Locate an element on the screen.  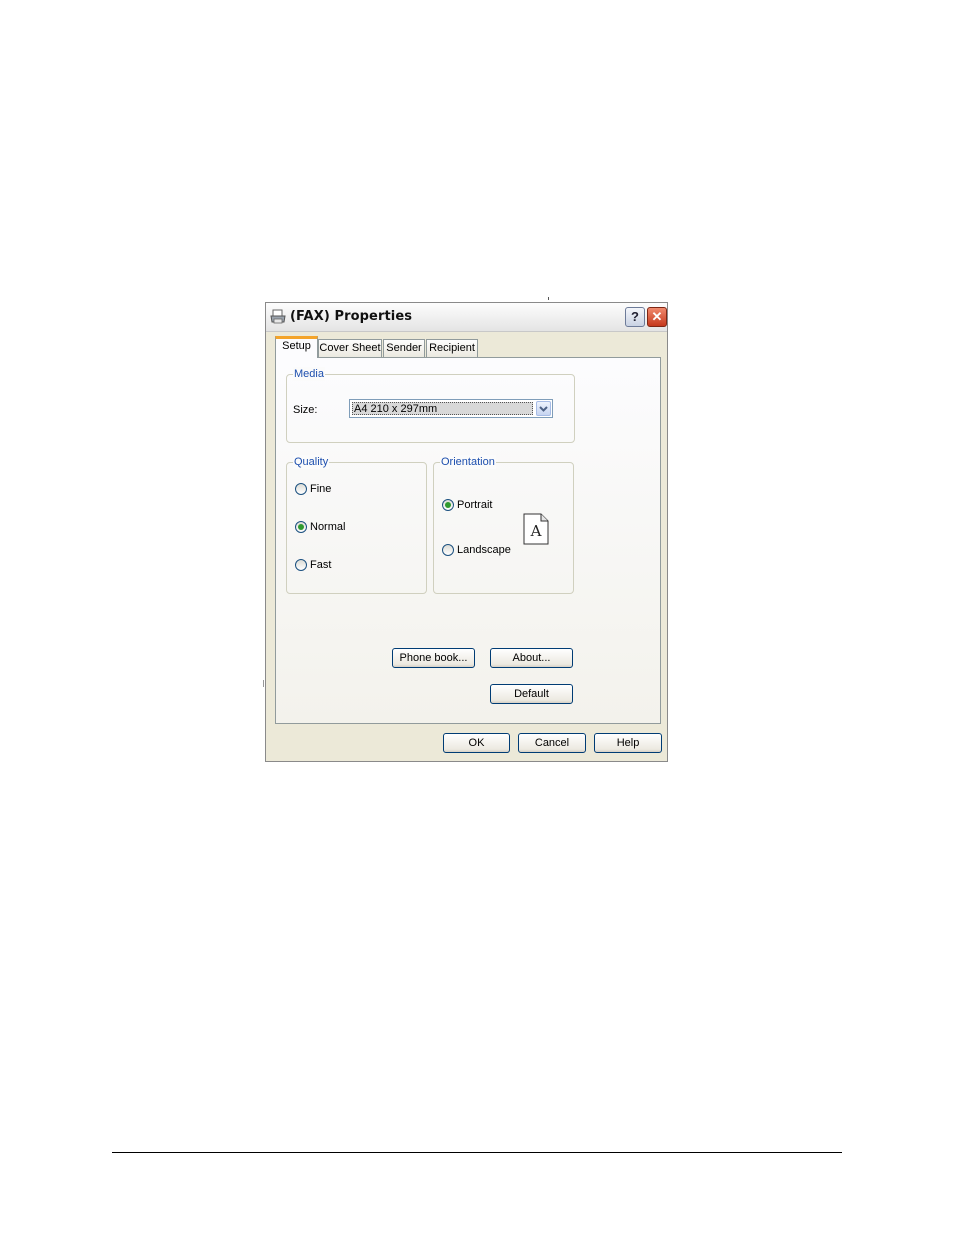
tab-setup: Setup is located at coordinates (296, 347).